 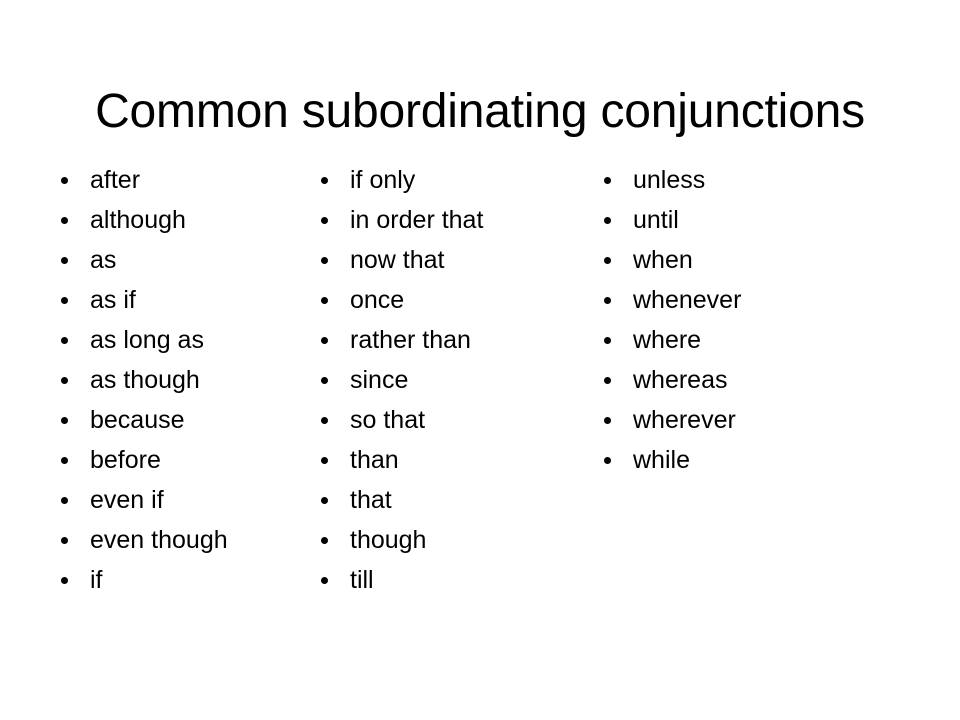 What do you see at coordinates (159, 540) in the screenshot?
I see `list-item-label: even though` at bounding box center [159, 540].